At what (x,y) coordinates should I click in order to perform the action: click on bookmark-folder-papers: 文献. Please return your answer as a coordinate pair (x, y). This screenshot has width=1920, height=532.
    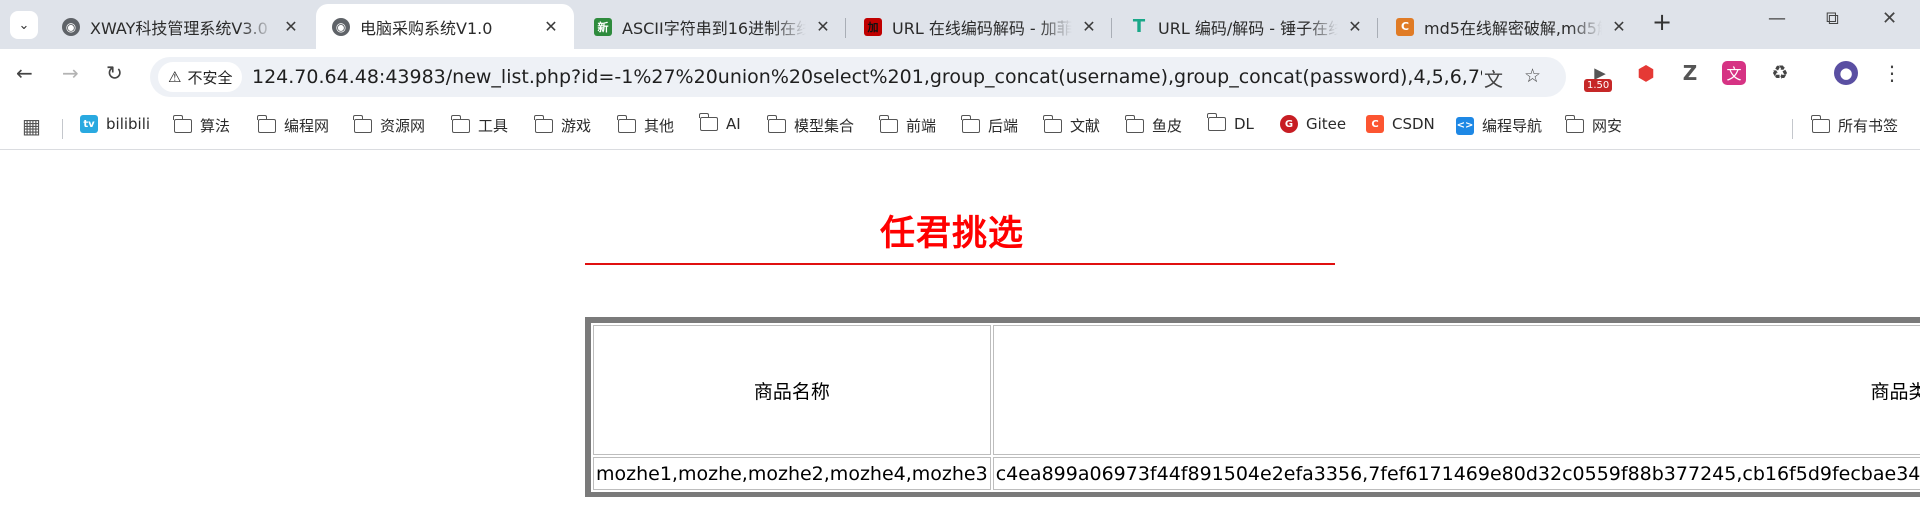
    Looking at the image, I should click on (1071, 125).